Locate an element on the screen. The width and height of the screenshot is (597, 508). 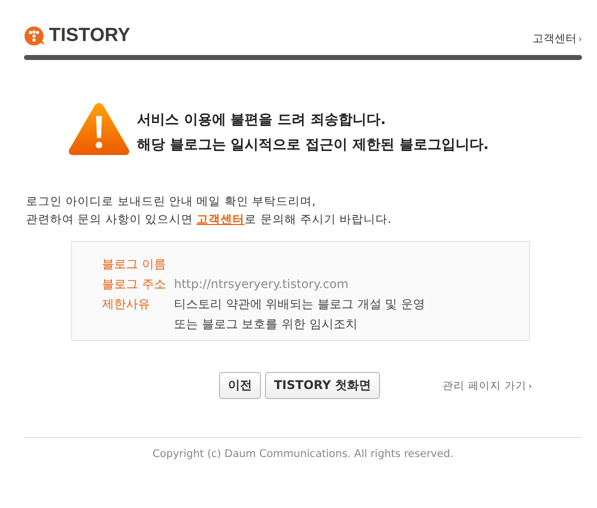
help-center-link: 고객센터 › is located at coordinates (557, 38).